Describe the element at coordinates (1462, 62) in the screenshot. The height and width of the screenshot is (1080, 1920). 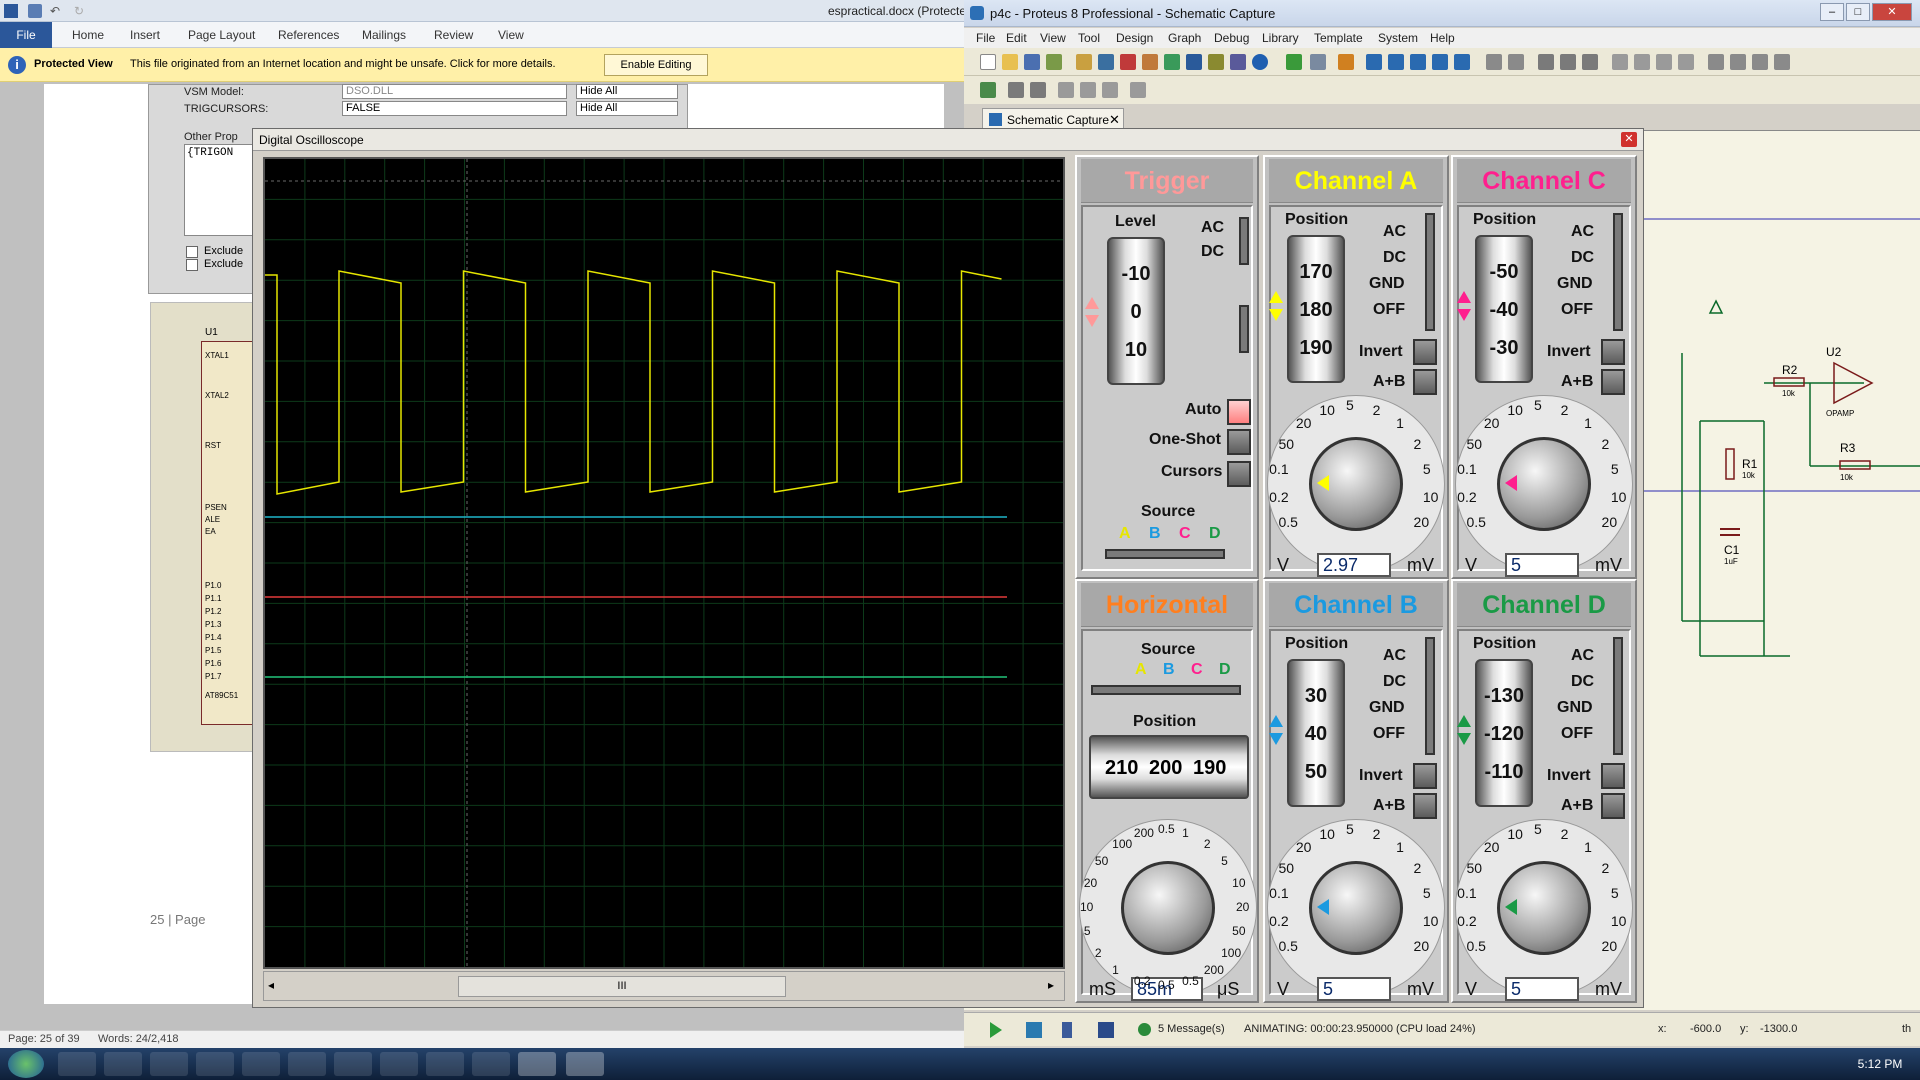
I see `zoom-area-icon` at that location.